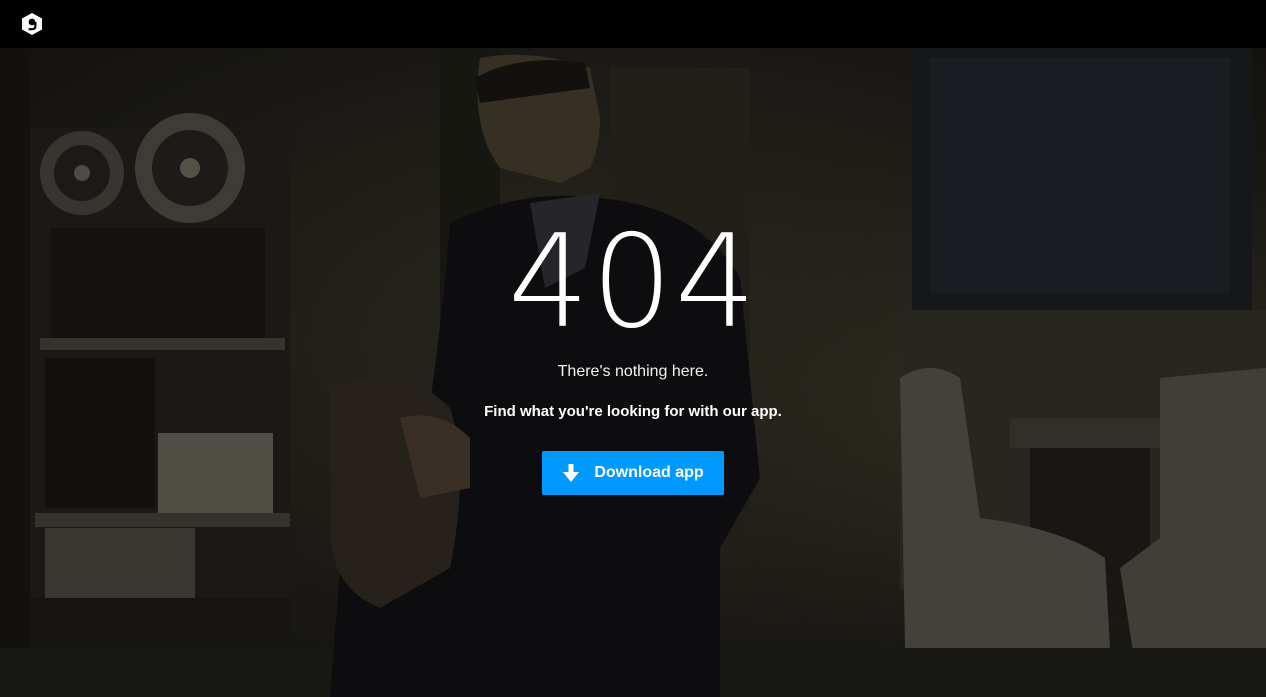 The image size is (1266, 697). I want to click on download-app-label: Download app, so click(649, 472).